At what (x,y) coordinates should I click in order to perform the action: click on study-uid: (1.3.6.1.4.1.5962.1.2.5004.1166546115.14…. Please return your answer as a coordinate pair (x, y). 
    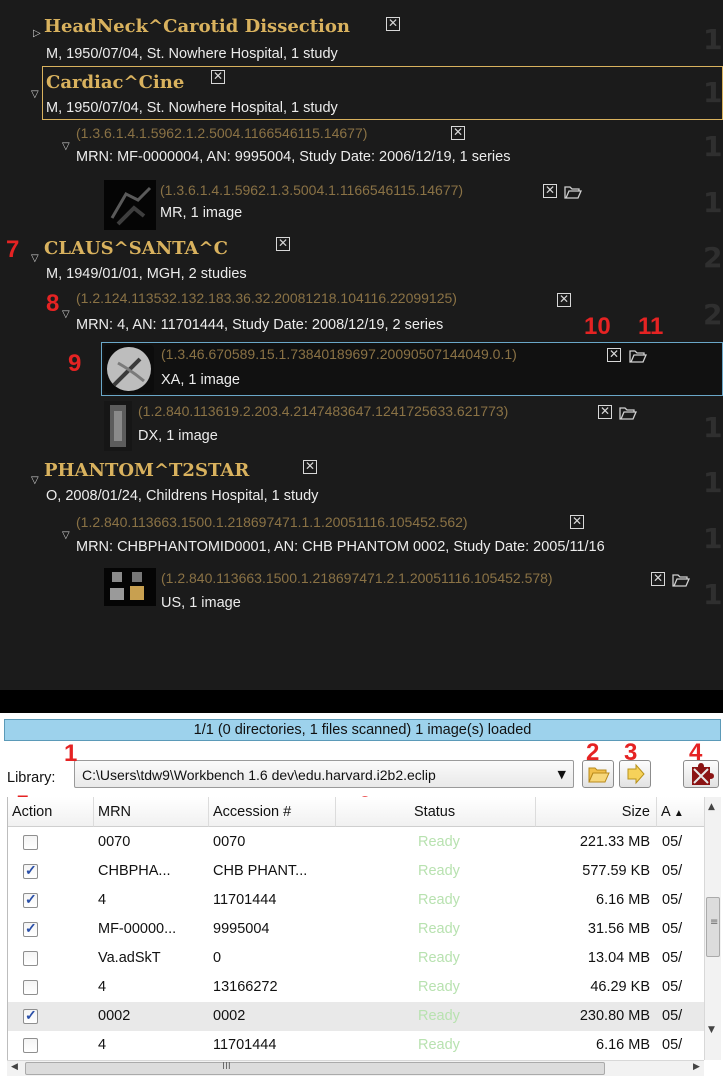
    Looking at the image, I should click on (221, 133).